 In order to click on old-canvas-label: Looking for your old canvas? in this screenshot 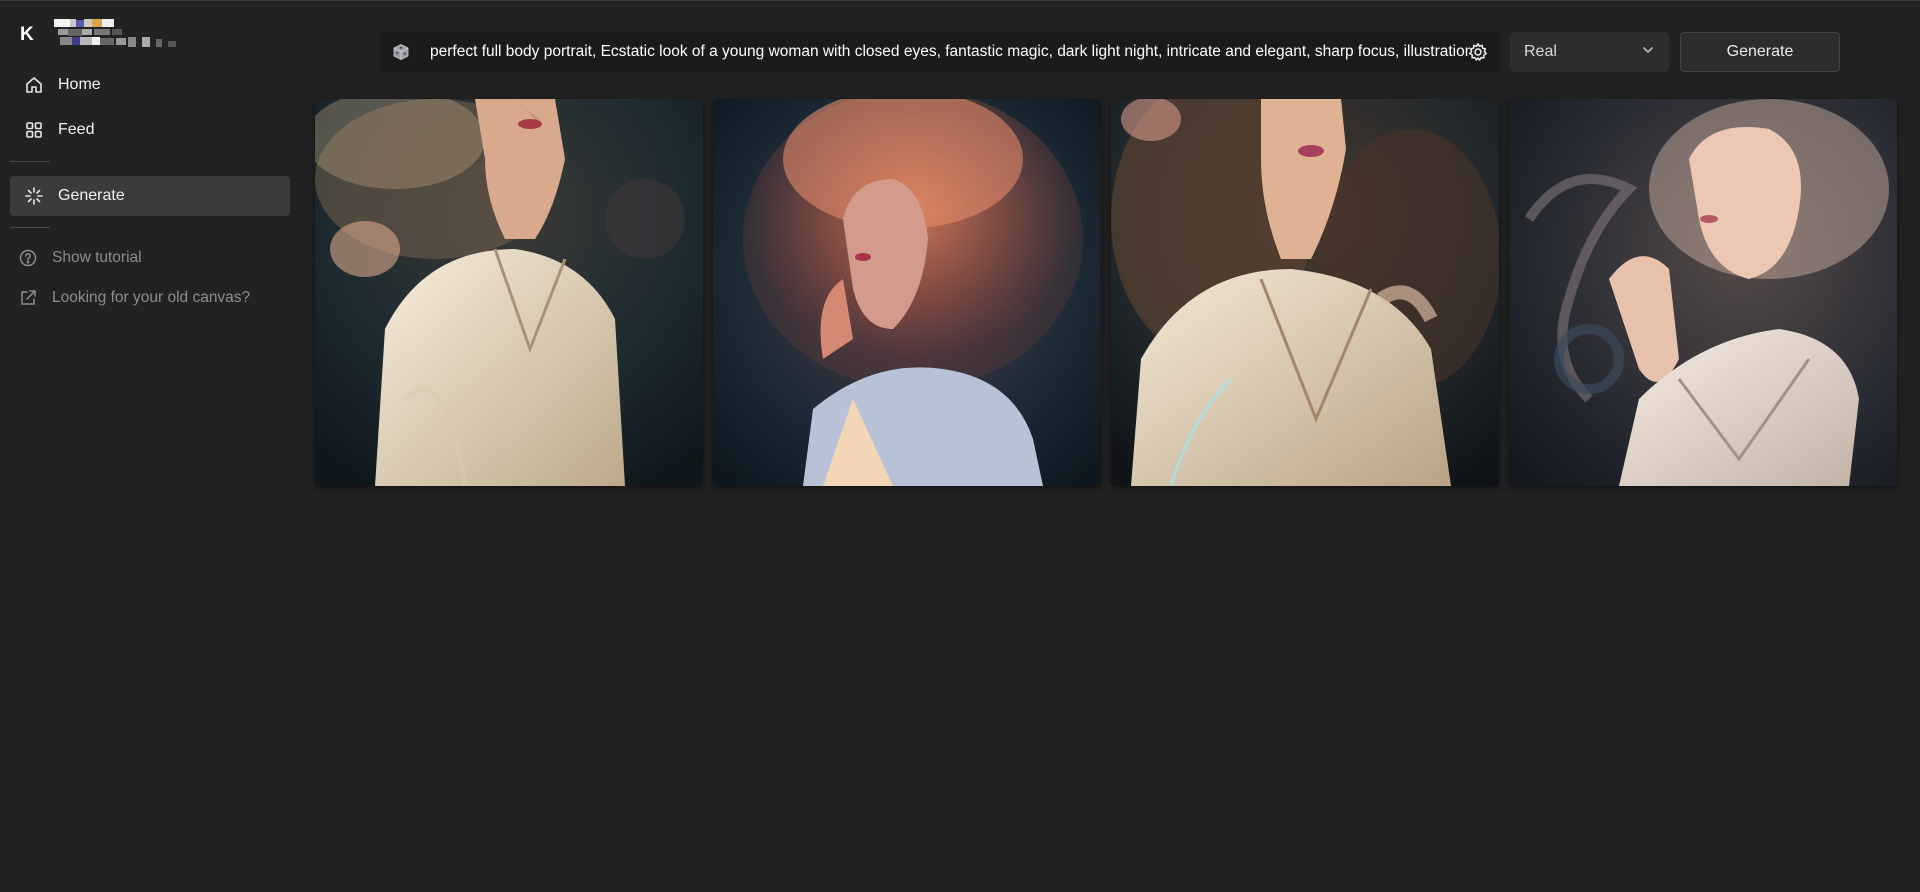, I will do `click(151, 297)`.